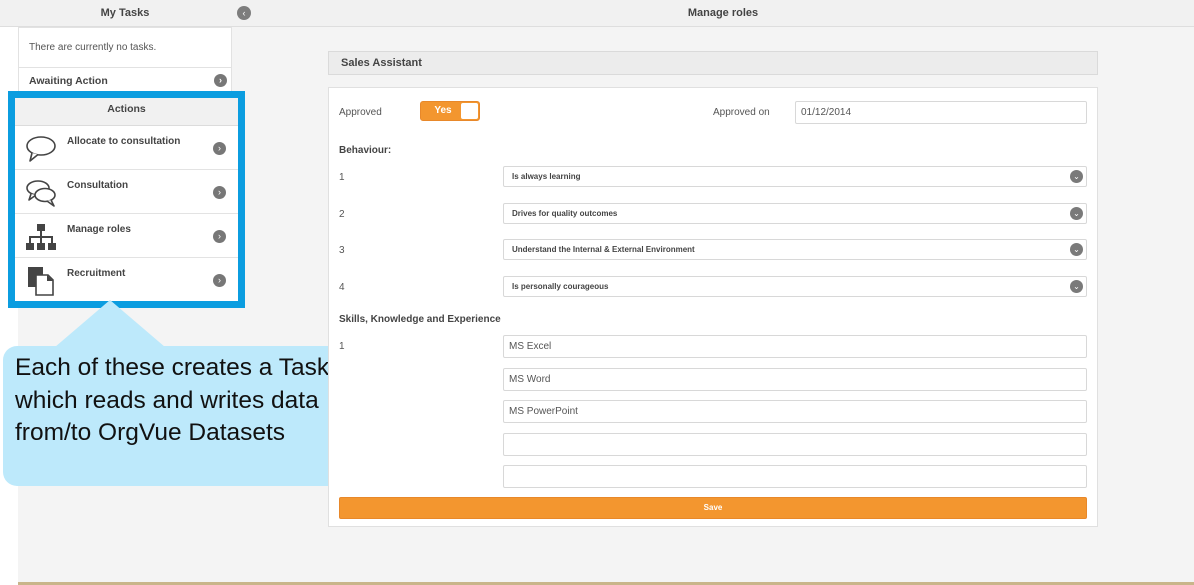 The image size is (1194, 585). I want to click on action-label: Allocate to consultation, so click(124, 141).